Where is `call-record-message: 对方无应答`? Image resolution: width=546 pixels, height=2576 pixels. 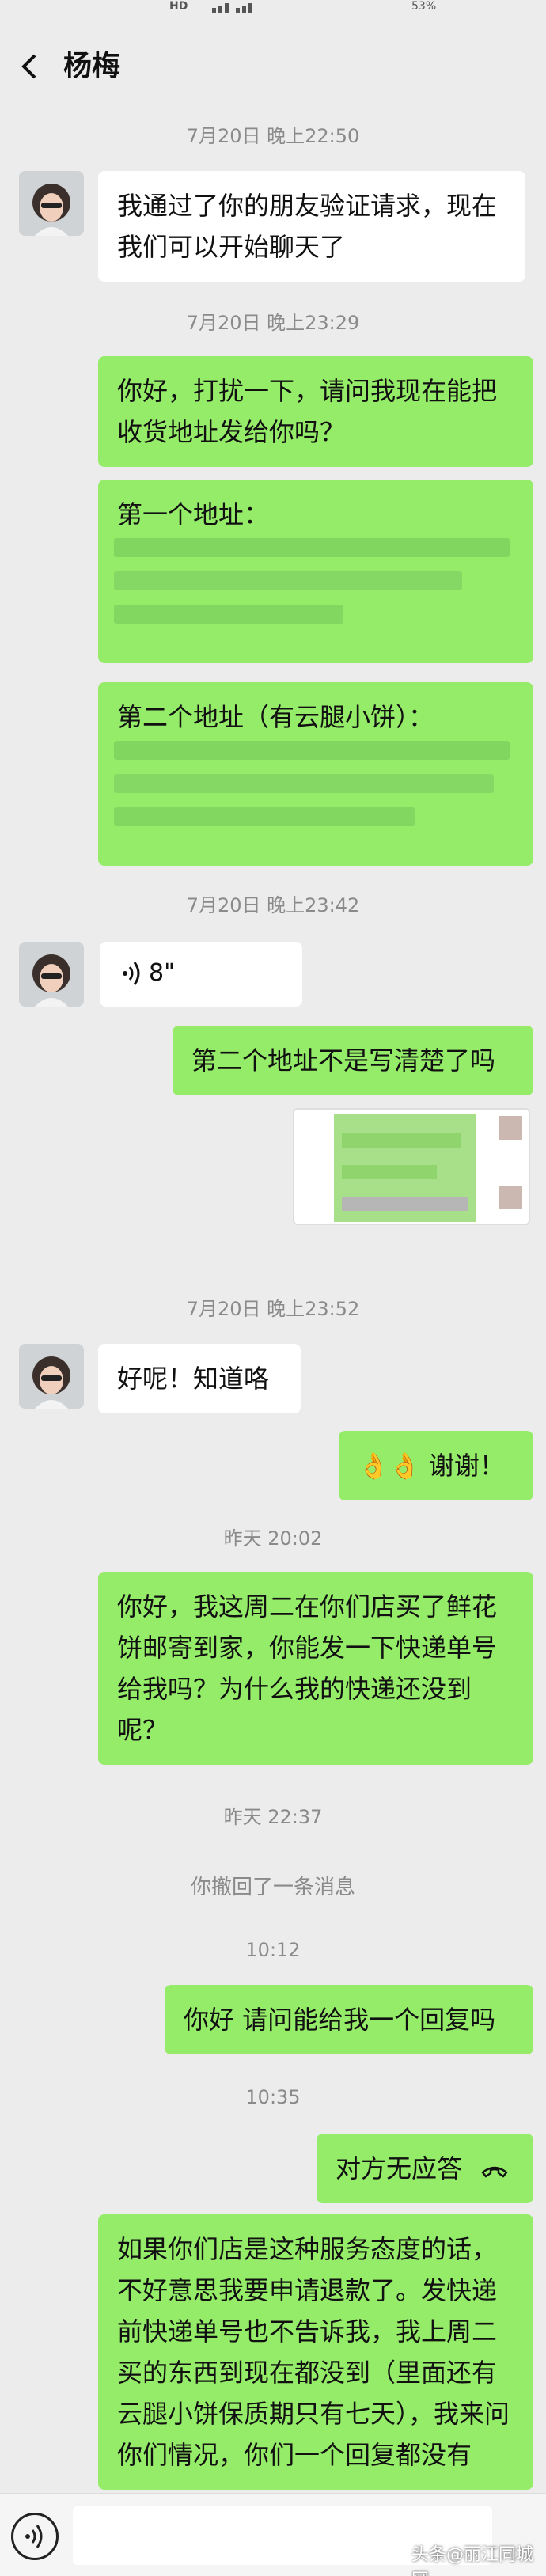
call-record-message: 对方无应答 is located at coordinates (425, 2168).